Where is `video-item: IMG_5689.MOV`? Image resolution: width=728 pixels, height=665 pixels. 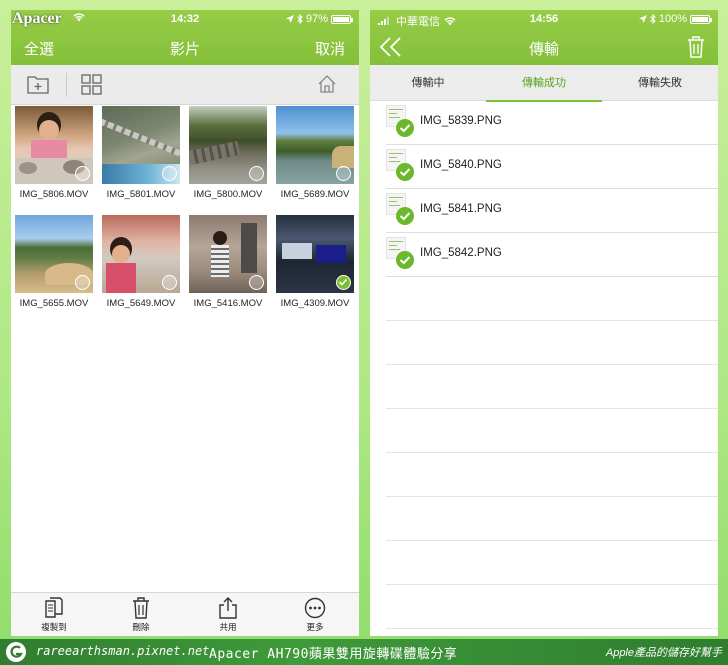 video-item: IMG_5689.MOV is located at coordinates (315, 153).